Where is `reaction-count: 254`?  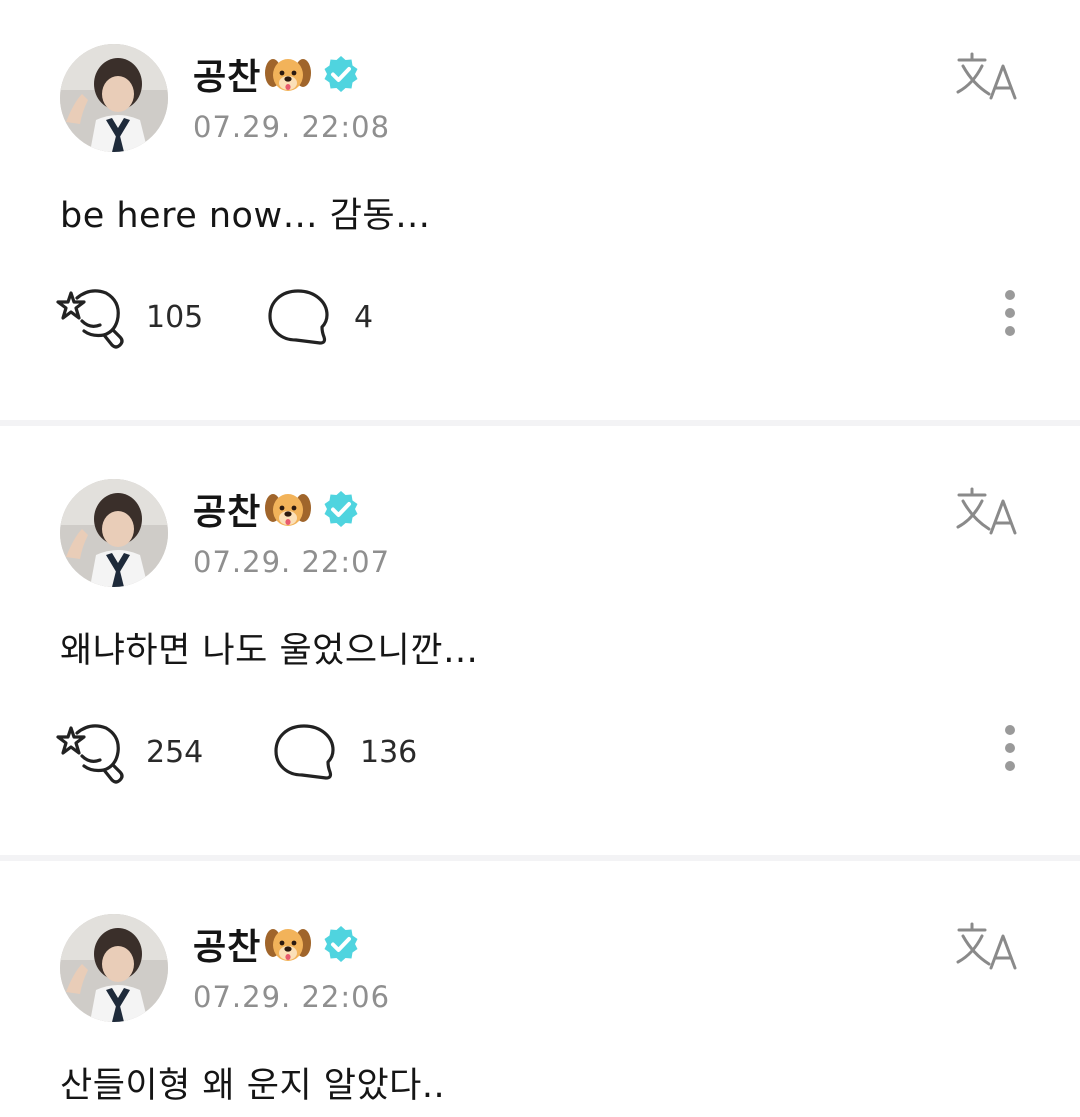
reaction-count: 254 is located at coordinates (175, 752).